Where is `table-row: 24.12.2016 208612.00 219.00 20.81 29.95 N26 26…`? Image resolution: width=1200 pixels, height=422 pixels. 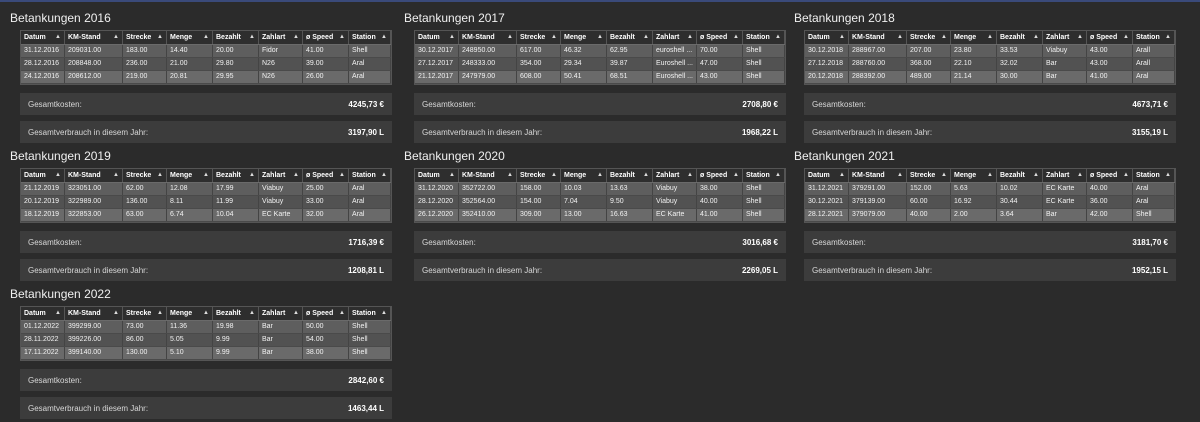 table-row: 24.12.2016 208612.00 219.00 20.81 29.95 N26 26… is located at coordinates (206, 77).